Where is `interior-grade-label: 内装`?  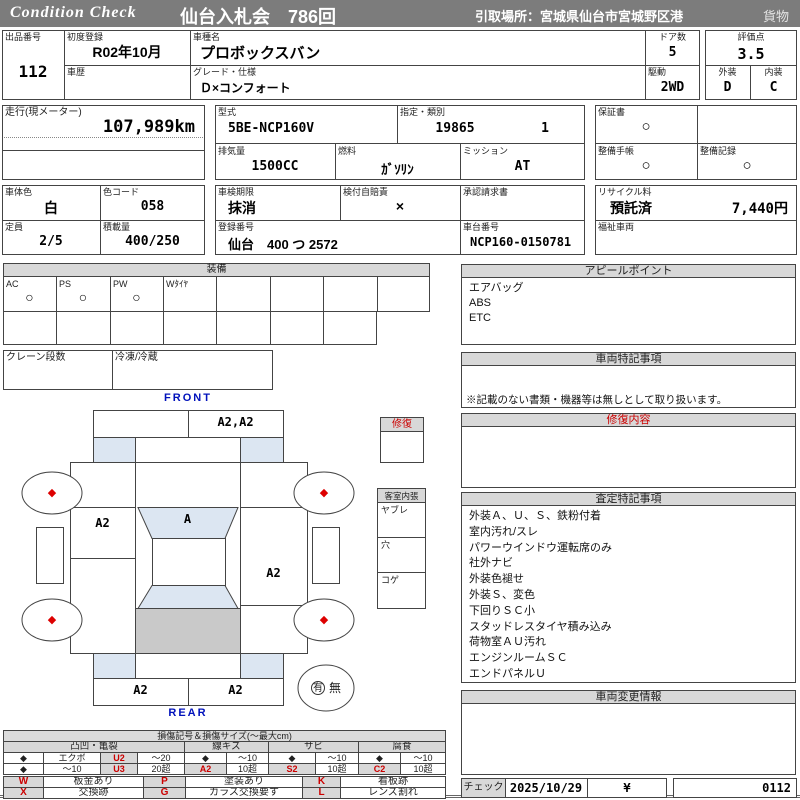
interior-grade-label: 内装 is located at coordinates (773, 72).